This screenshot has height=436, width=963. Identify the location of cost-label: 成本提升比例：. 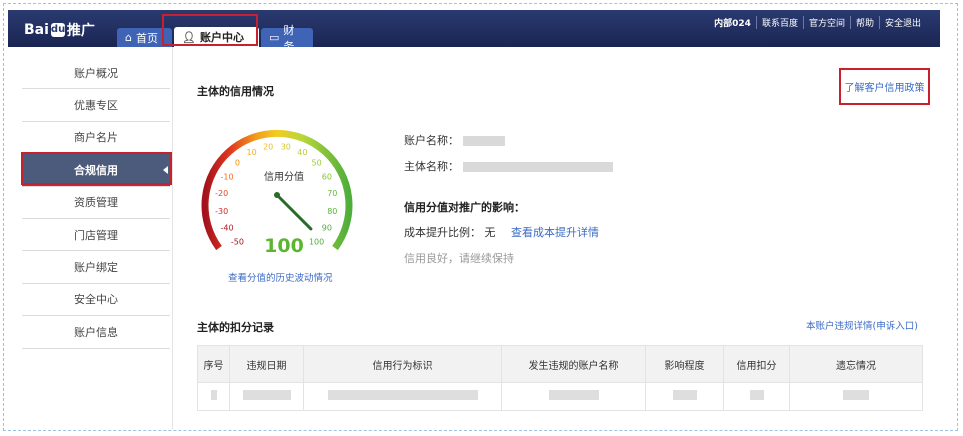
(442, 232).